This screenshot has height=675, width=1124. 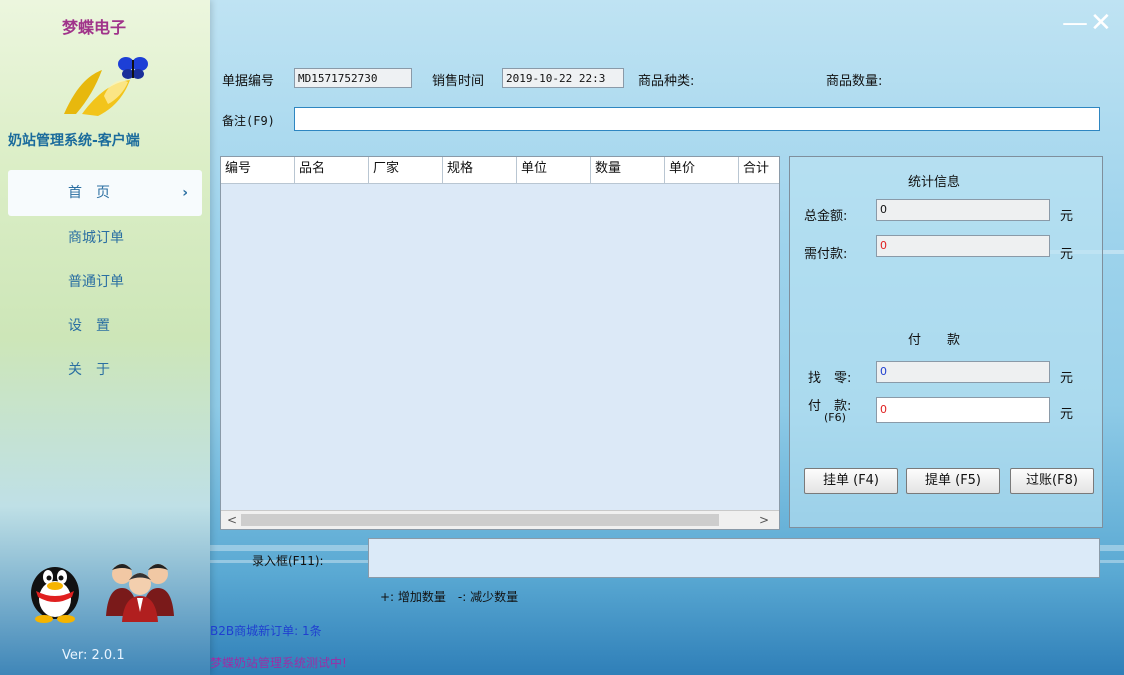 I want to click on qq-penguin-icon, so click(x=55, y=588).